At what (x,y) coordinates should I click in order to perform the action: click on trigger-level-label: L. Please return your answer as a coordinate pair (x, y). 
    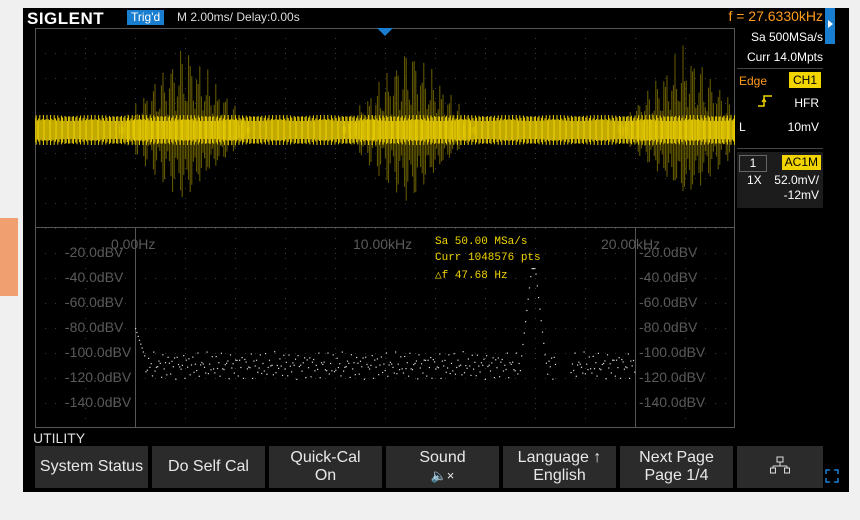
    Looking at the image, I should click on (742, 127).